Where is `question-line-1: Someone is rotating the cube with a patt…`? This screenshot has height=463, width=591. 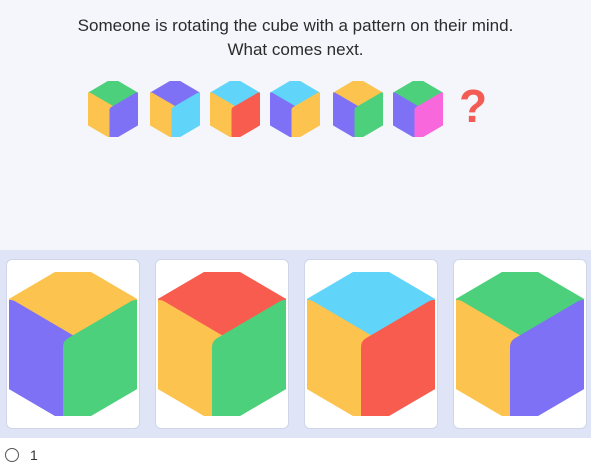
question-line-1: Someone is rotating the cube with a patt… is located at coordinates (295, 25).